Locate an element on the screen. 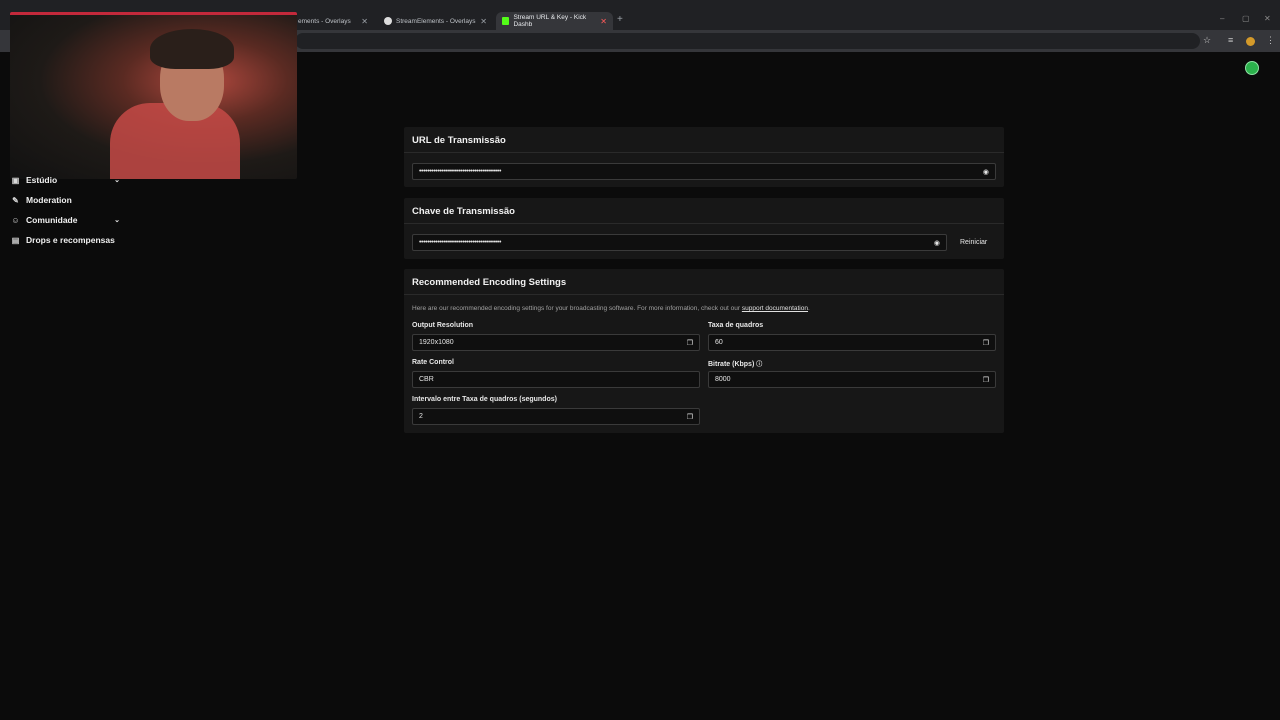 The width and height of the screenshot is (1280, 720). keyframe-interval-field: 2 ❐ is located at coordinates (556, 416).